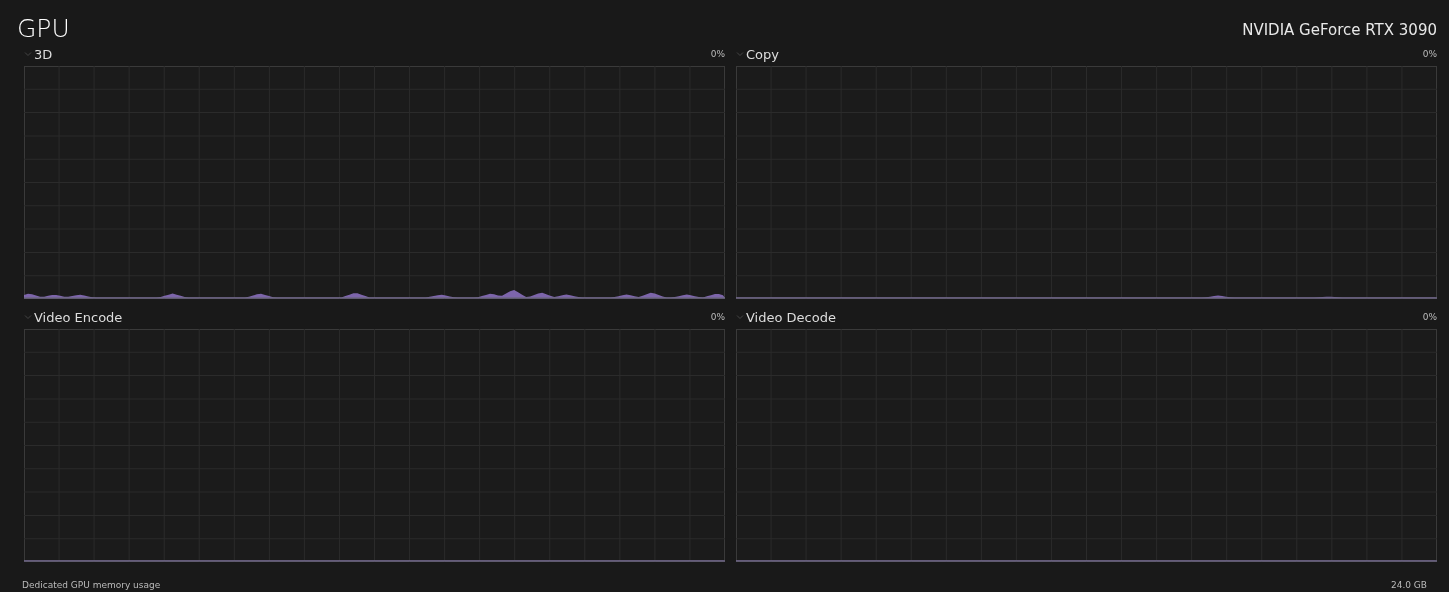 Image resolution: width=1449 pixels, height=592 pixels. Describe the element at coordinates (43, 29) in the screenshot. I see `page-title: GPU` at that location.